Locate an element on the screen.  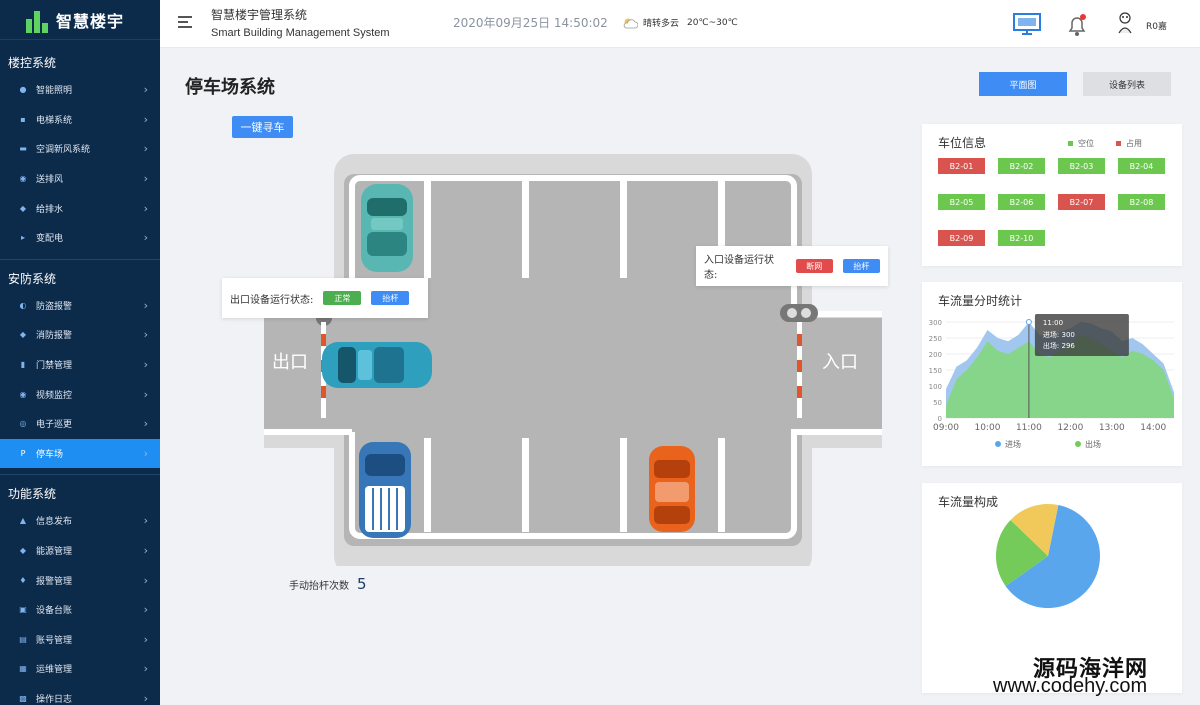
sidebar-item-label: 消防报警 is located at coordinates (54, 336).